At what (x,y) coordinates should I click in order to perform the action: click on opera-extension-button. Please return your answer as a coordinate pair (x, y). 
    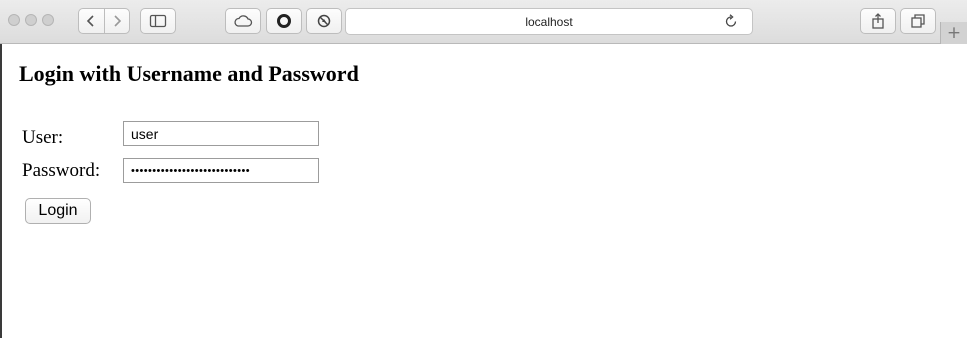
    Looking at the image, I should click on (284, 21).